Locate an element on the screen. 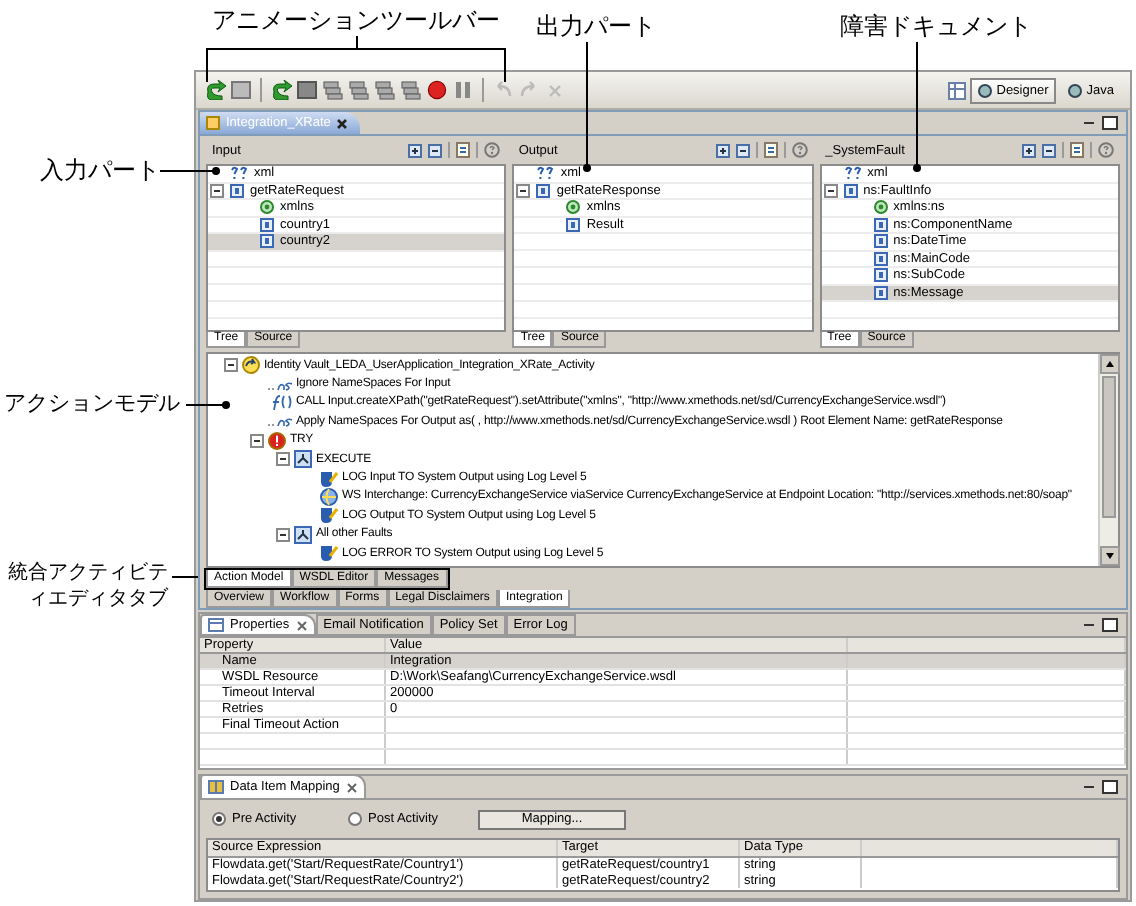 The height and width of the screenshot is (906, 1136). cycle-icon is located at coordinates (251, 365).